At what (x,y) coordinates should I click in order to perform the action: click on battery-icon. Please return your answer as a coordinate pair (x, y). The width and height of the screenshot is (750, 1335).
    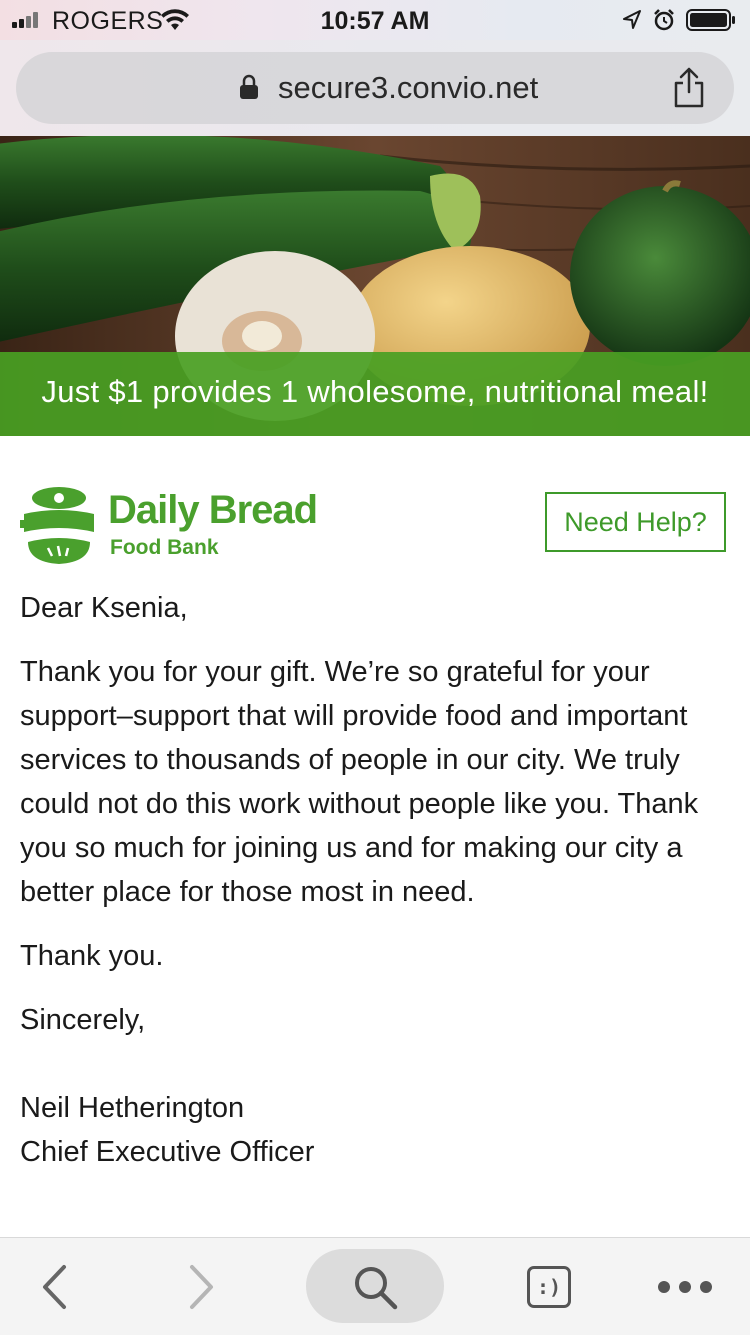
    Looking at the image, I should click on (710, 20).